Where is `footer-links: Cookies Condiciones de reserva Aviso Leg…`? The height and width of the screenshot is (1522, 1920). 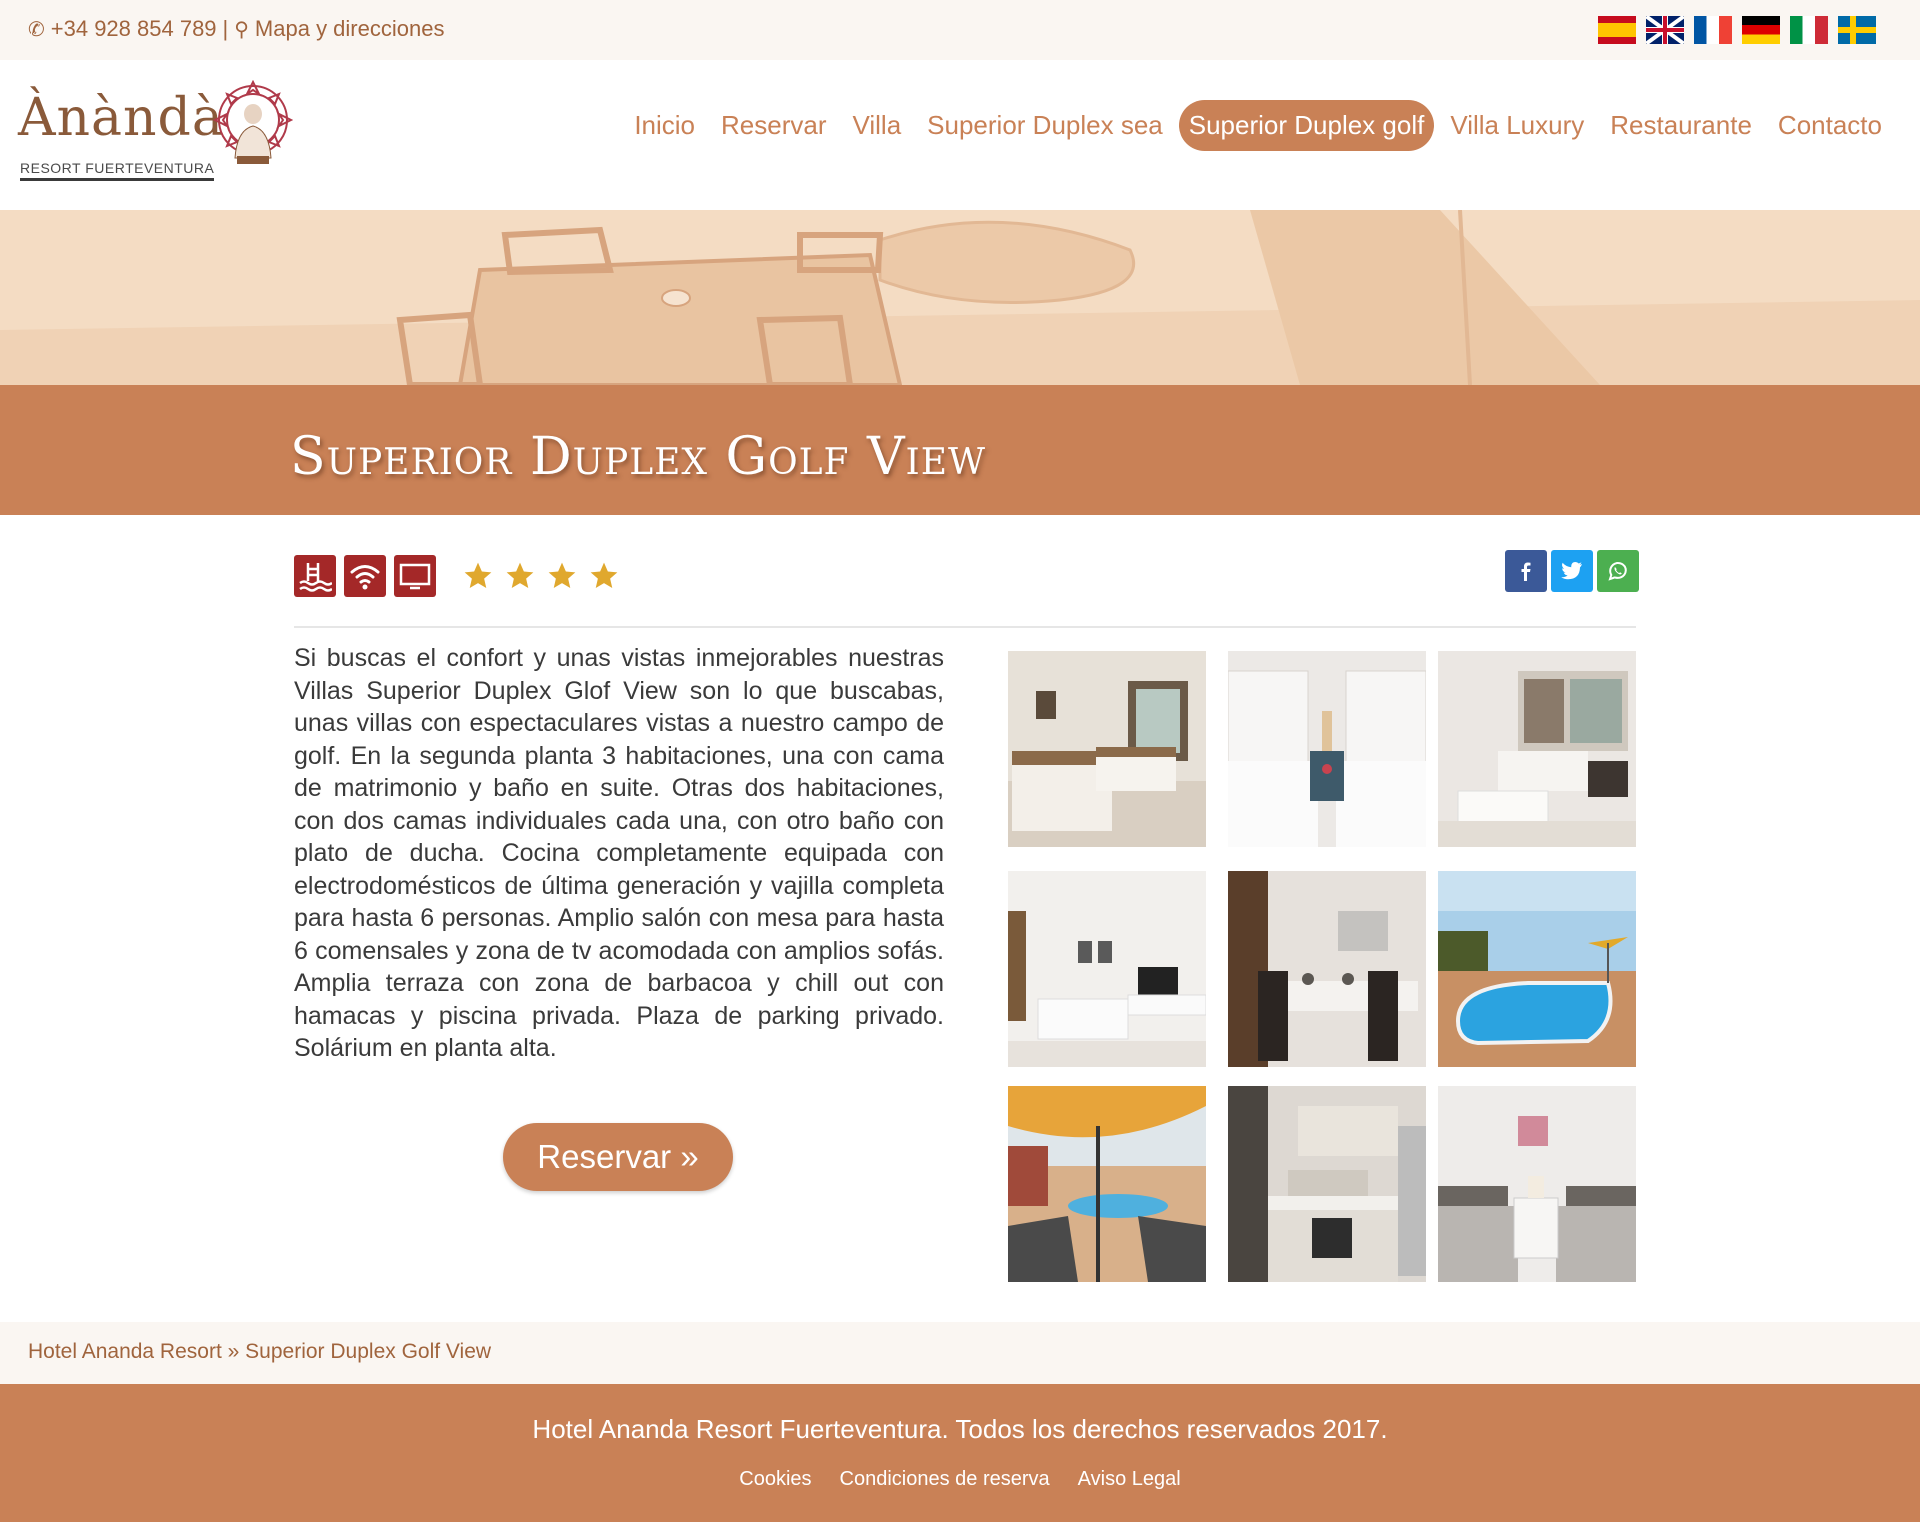 footer-links: Cookies Condiciones de reserva Aviso Leg… is located at coordinates (960, 1479).